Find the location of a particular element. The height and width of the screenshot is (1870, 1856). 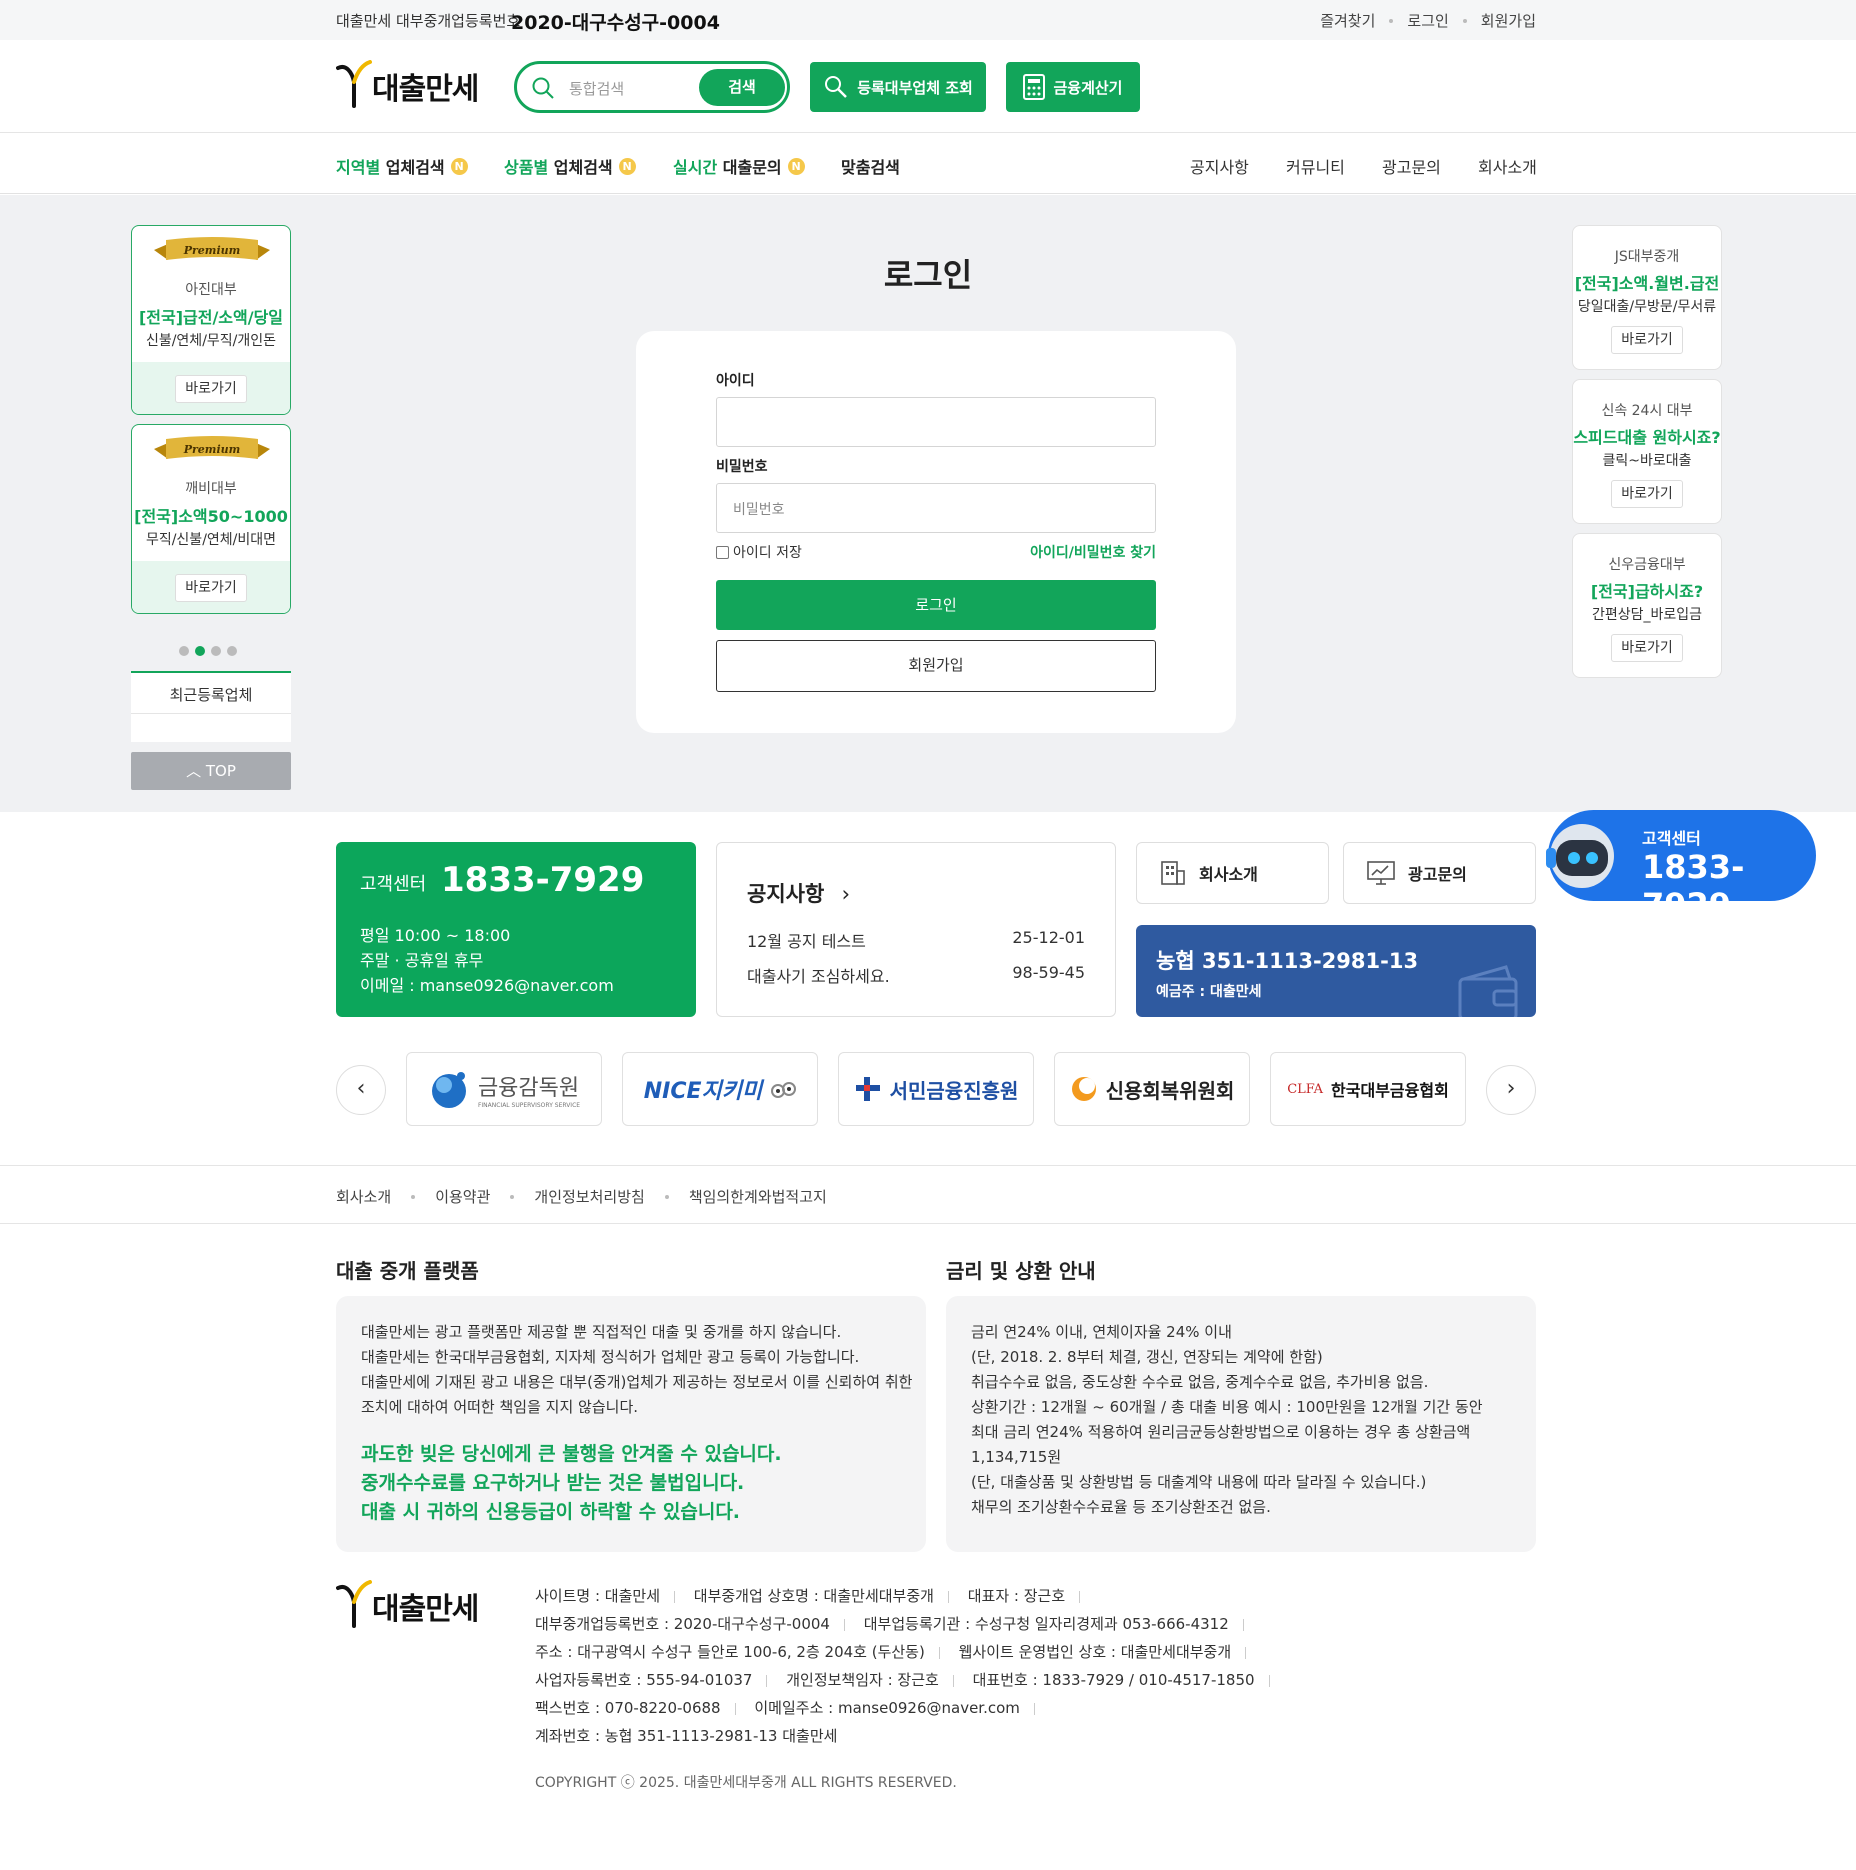

magnifier-icon is located at coordinates (836, 87).